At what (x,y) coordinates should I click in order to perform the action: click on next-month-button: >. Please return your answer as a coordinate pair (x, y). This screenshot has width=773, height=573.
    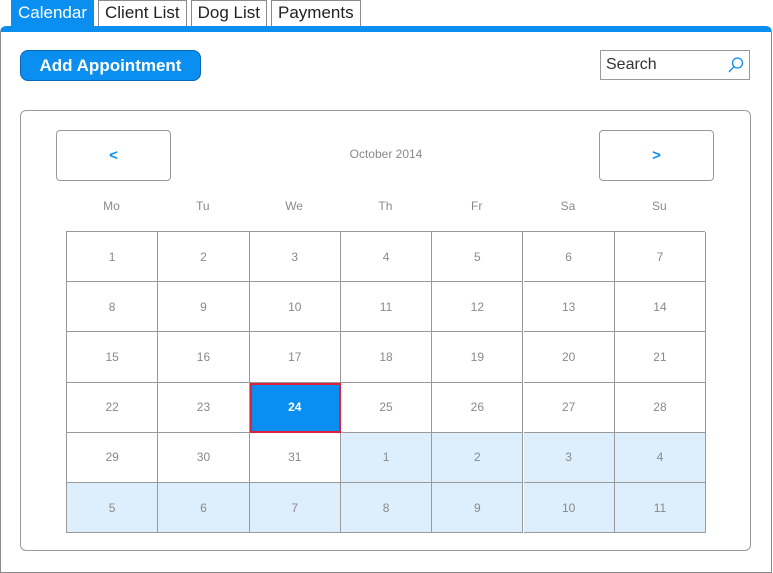
    Looking at the image, I should click on (656, 155).